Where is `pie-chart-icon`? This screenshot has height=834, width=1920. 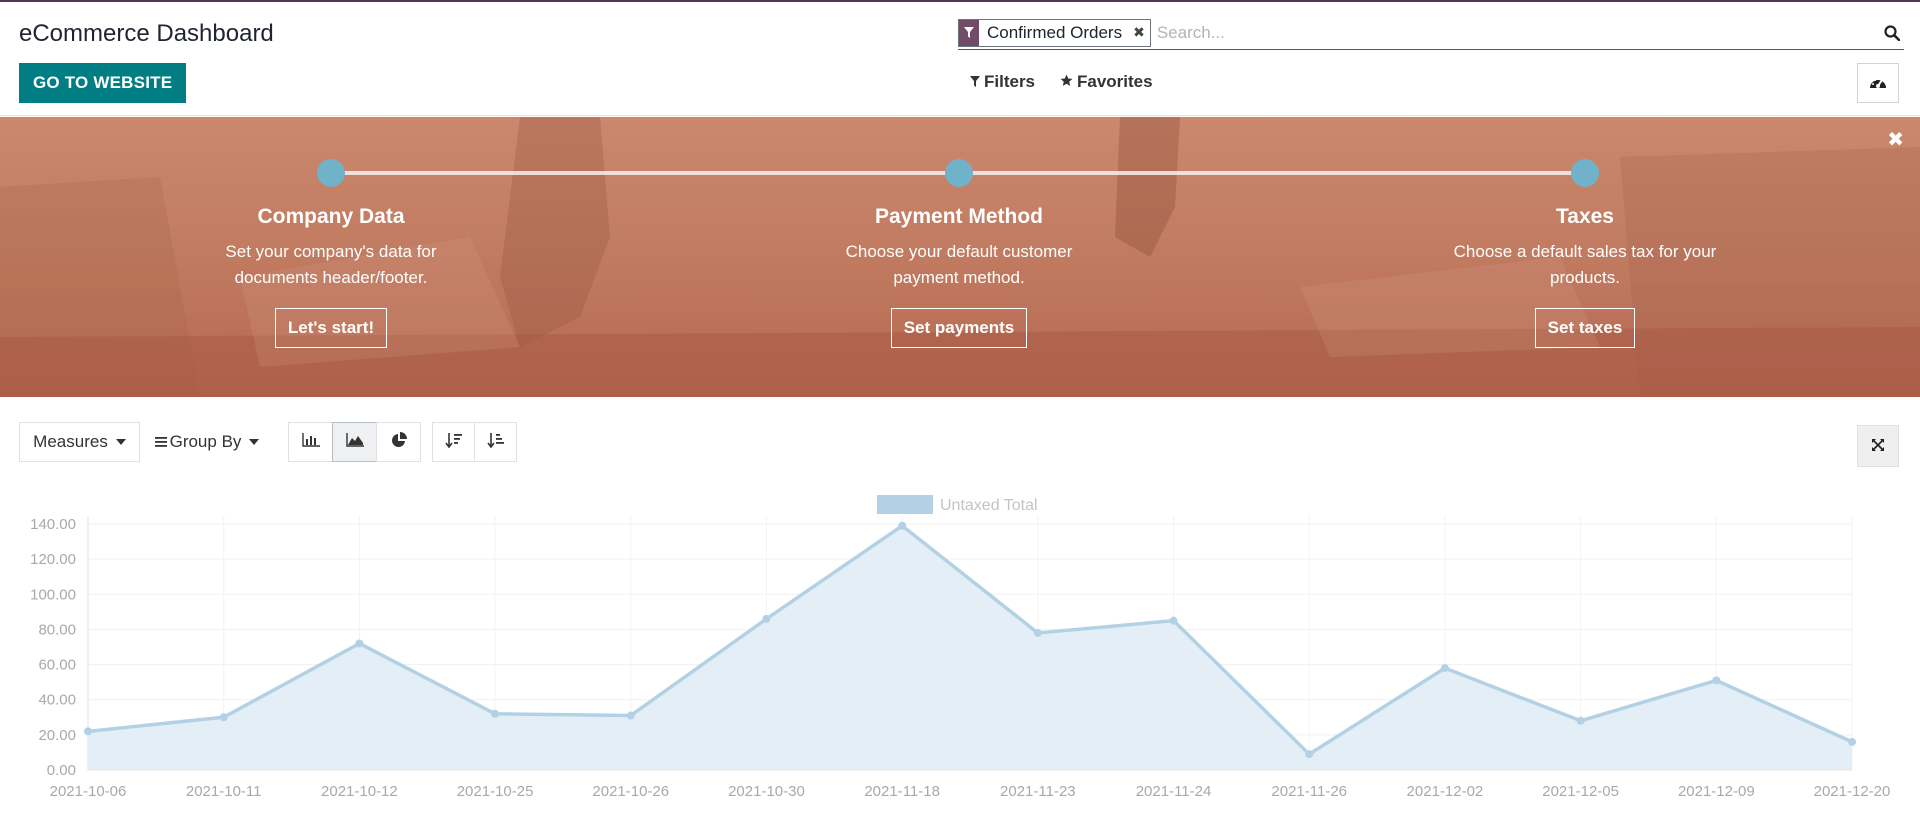
pie-chart-icon is located at coordinates (399, 442).